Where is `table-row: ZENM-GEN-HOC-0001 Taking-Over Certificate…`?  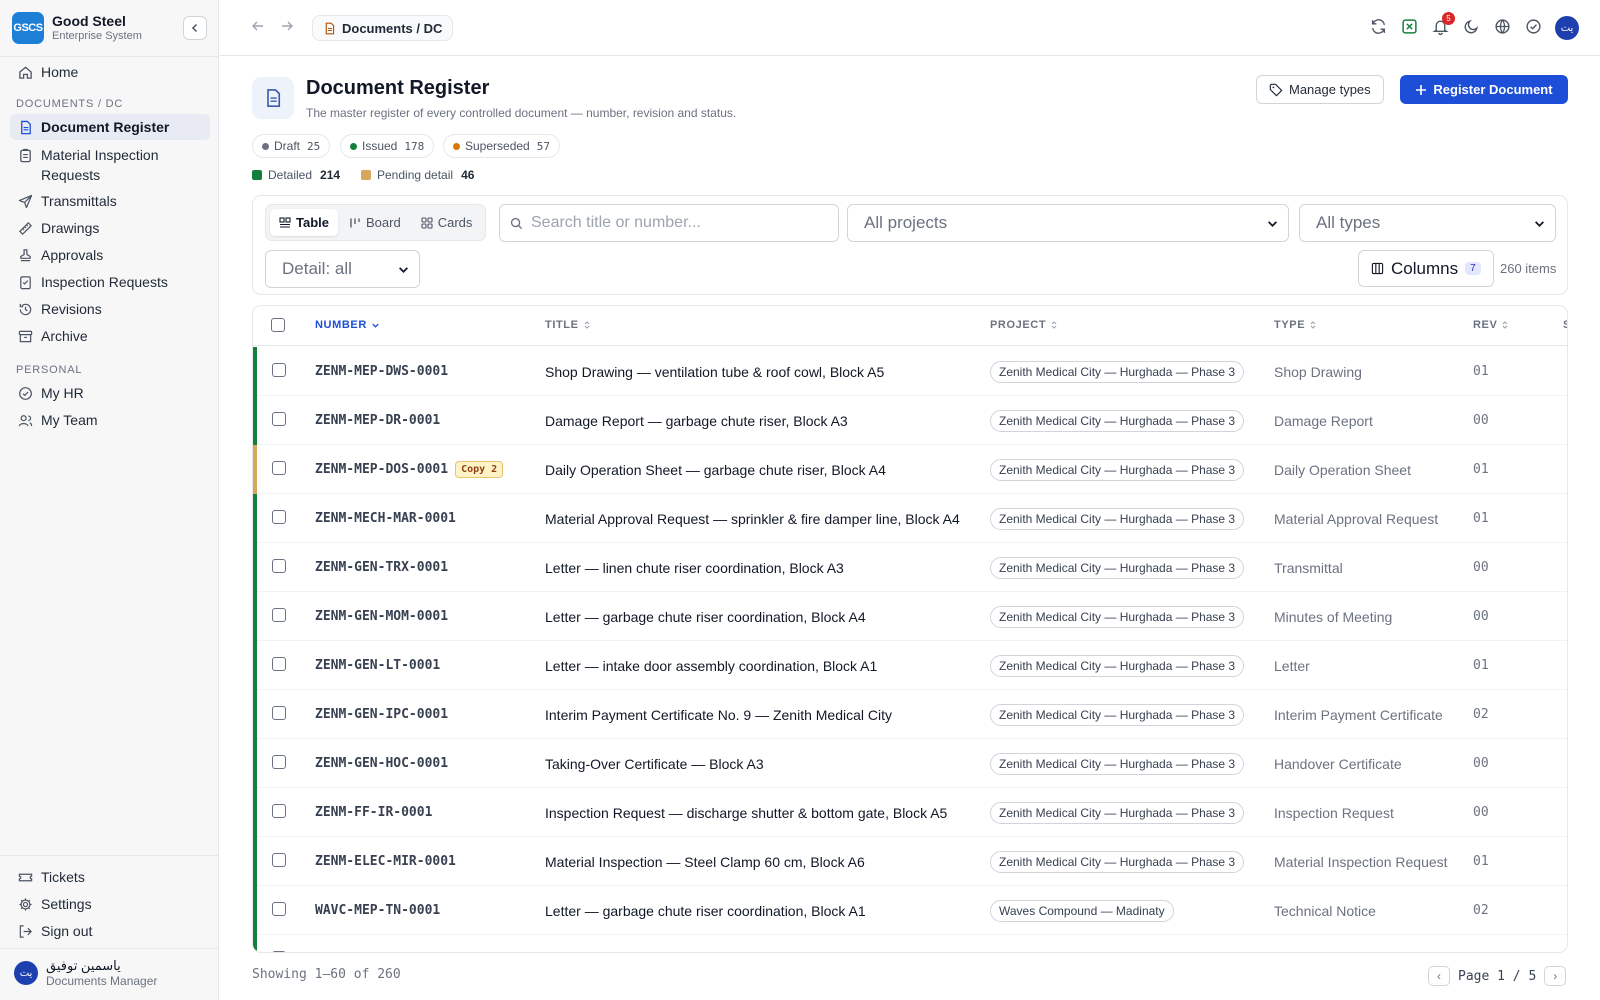
table-row: ZENM-GEN-HOC-0001 Taking-Over Certificate… is located at coordinates (910, 763).